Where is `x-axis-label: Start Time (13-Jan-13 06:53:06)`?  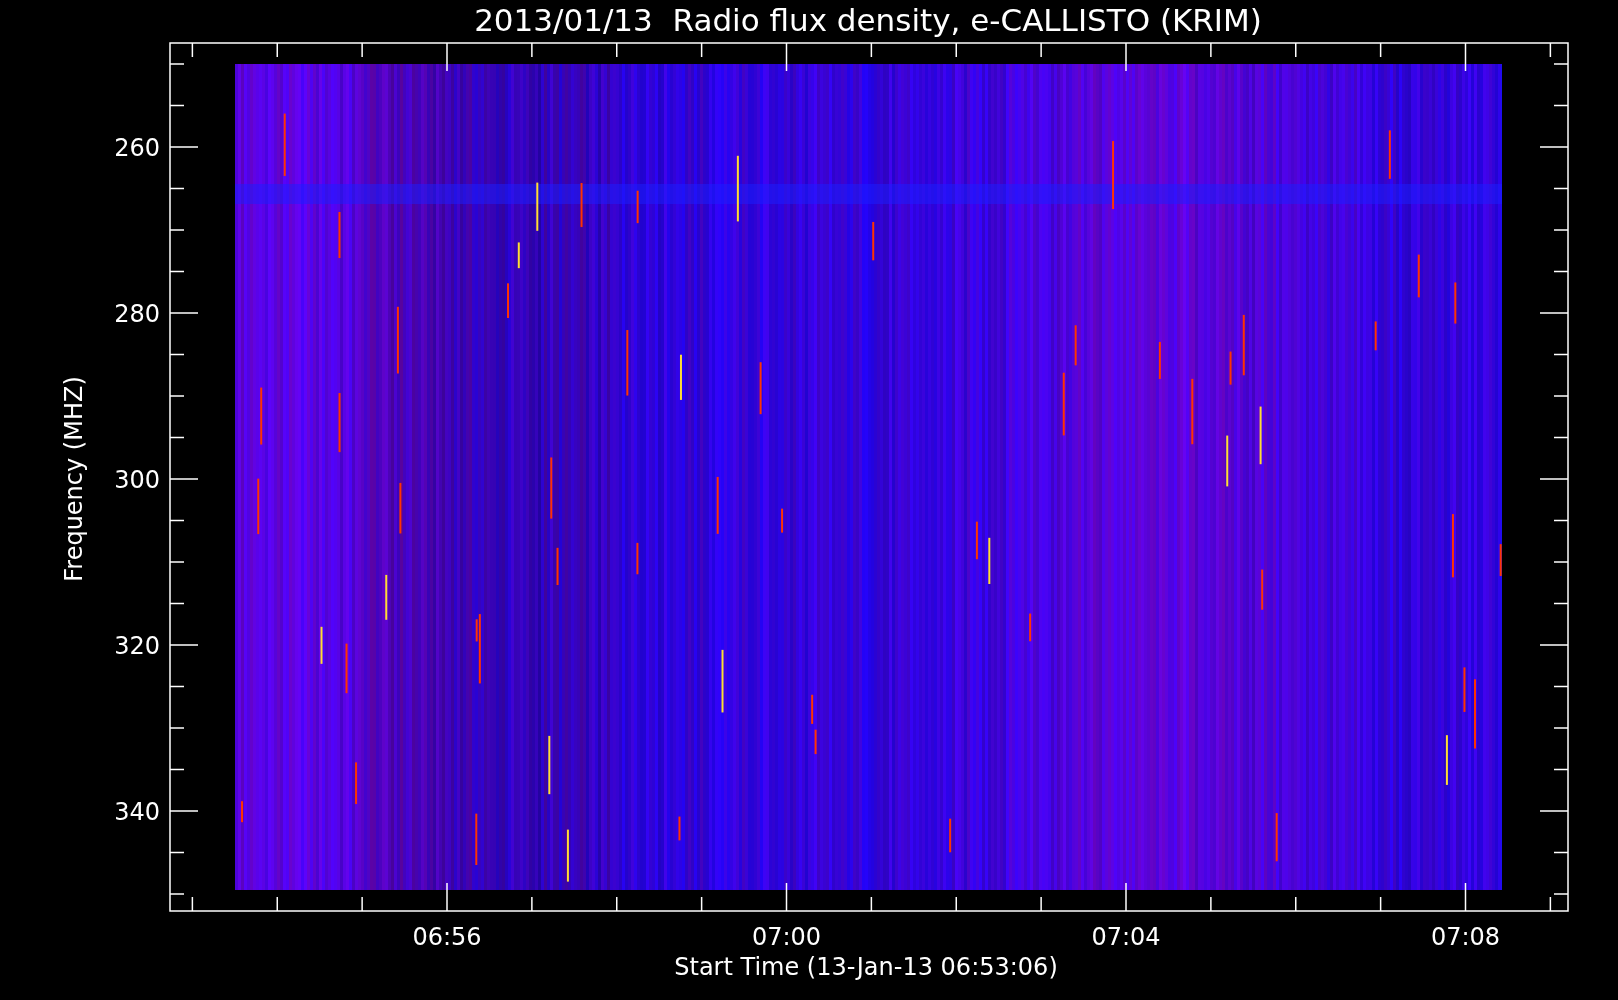 x-axis-label: Start Time (13-Jan-13 06:53:06) is located at coordinates (866, 967).